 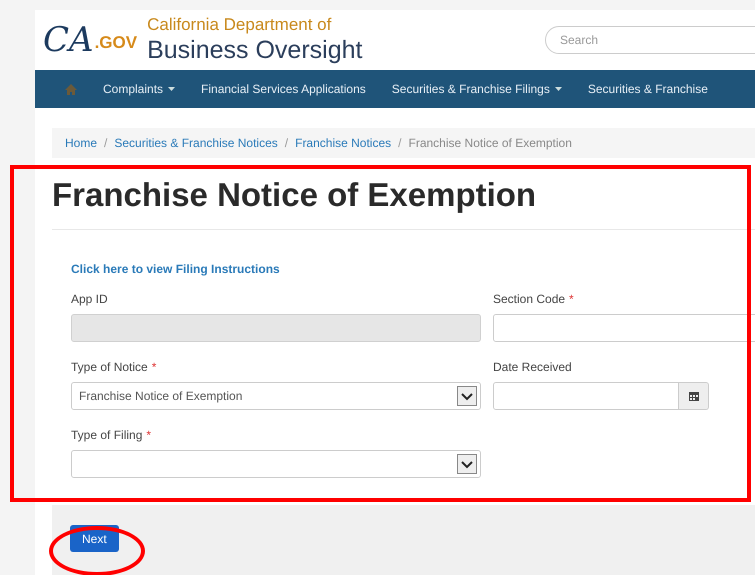 What do you see at coordinates (111, 435) in the screenshot?
I see `field-label: Type of Filing *` at bounding box center [111, 435].